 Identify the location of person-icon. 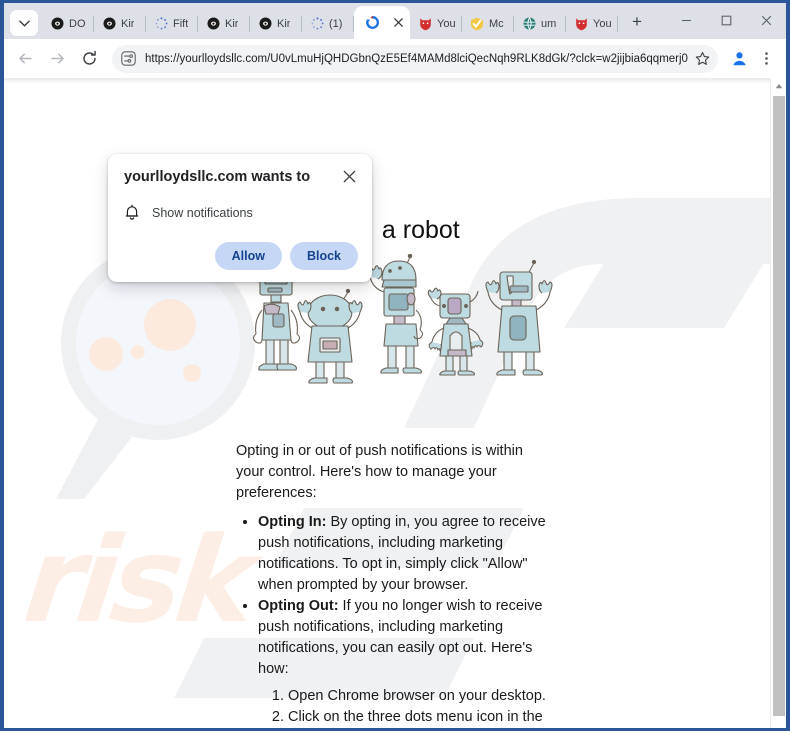
(739, 59).